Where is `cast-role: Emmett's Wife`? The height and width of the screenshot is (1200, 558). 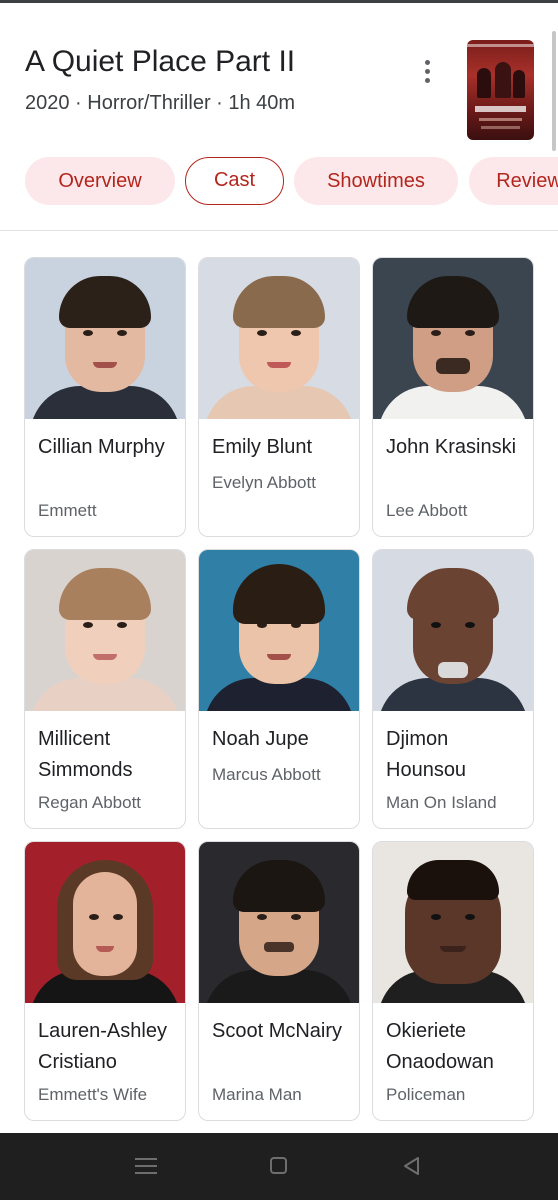
cast-role: Emmett's Wife is located at coordinates (93, 1094).